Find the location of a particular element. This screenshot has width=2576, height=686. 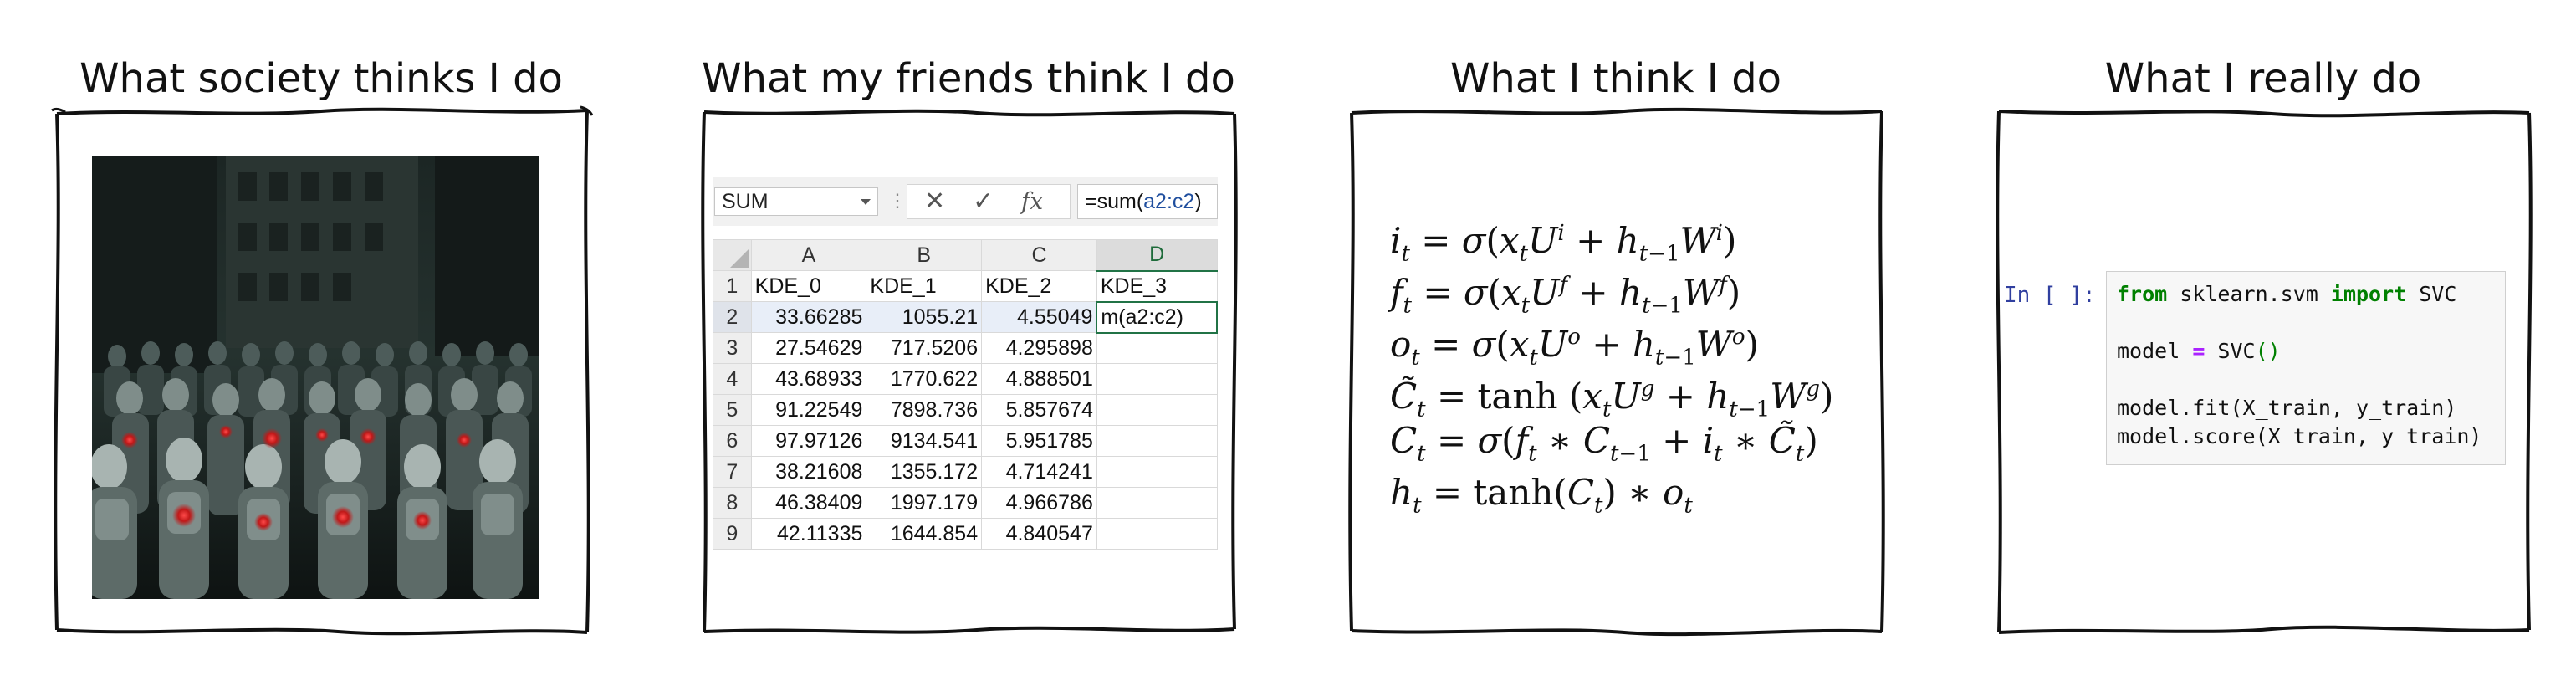

cell: KDE_2 is located at coordinates (1039, 286).